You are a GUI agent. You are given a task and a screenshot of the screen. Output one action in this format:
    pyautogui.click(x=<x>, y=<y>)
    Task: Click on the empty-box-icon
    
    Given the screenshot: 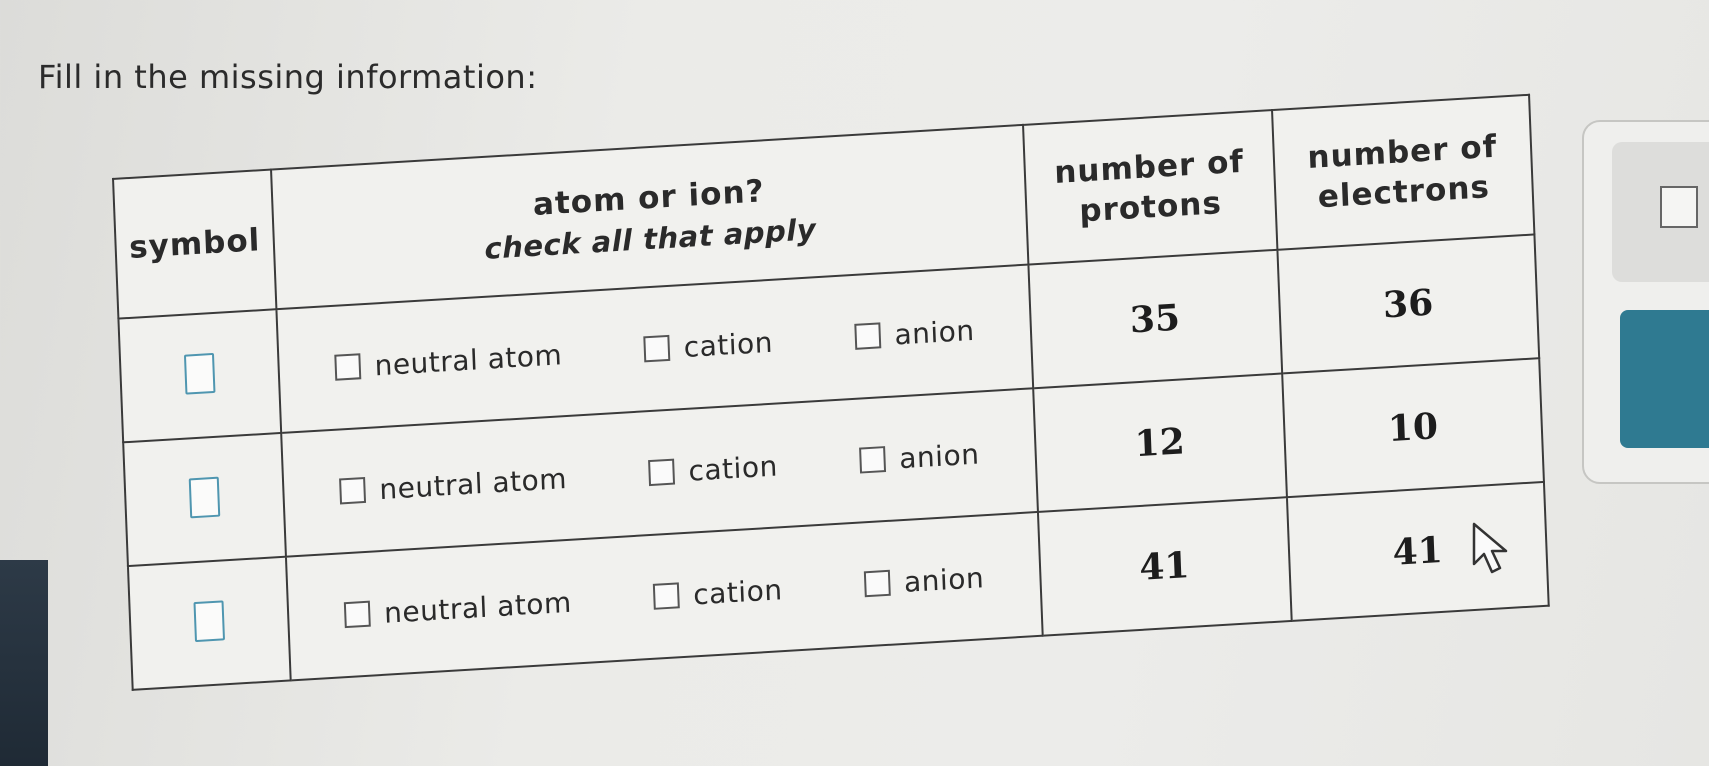 What is the action you would take?
    pyautogui.click(x=1679, y=207)
    